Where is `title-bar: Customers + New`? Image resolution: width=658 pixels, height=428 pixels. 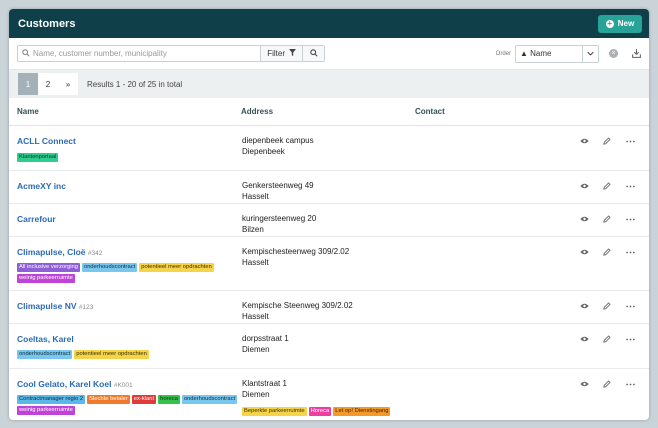 title-bar: Customers + New is located at coordinates (329, 23).